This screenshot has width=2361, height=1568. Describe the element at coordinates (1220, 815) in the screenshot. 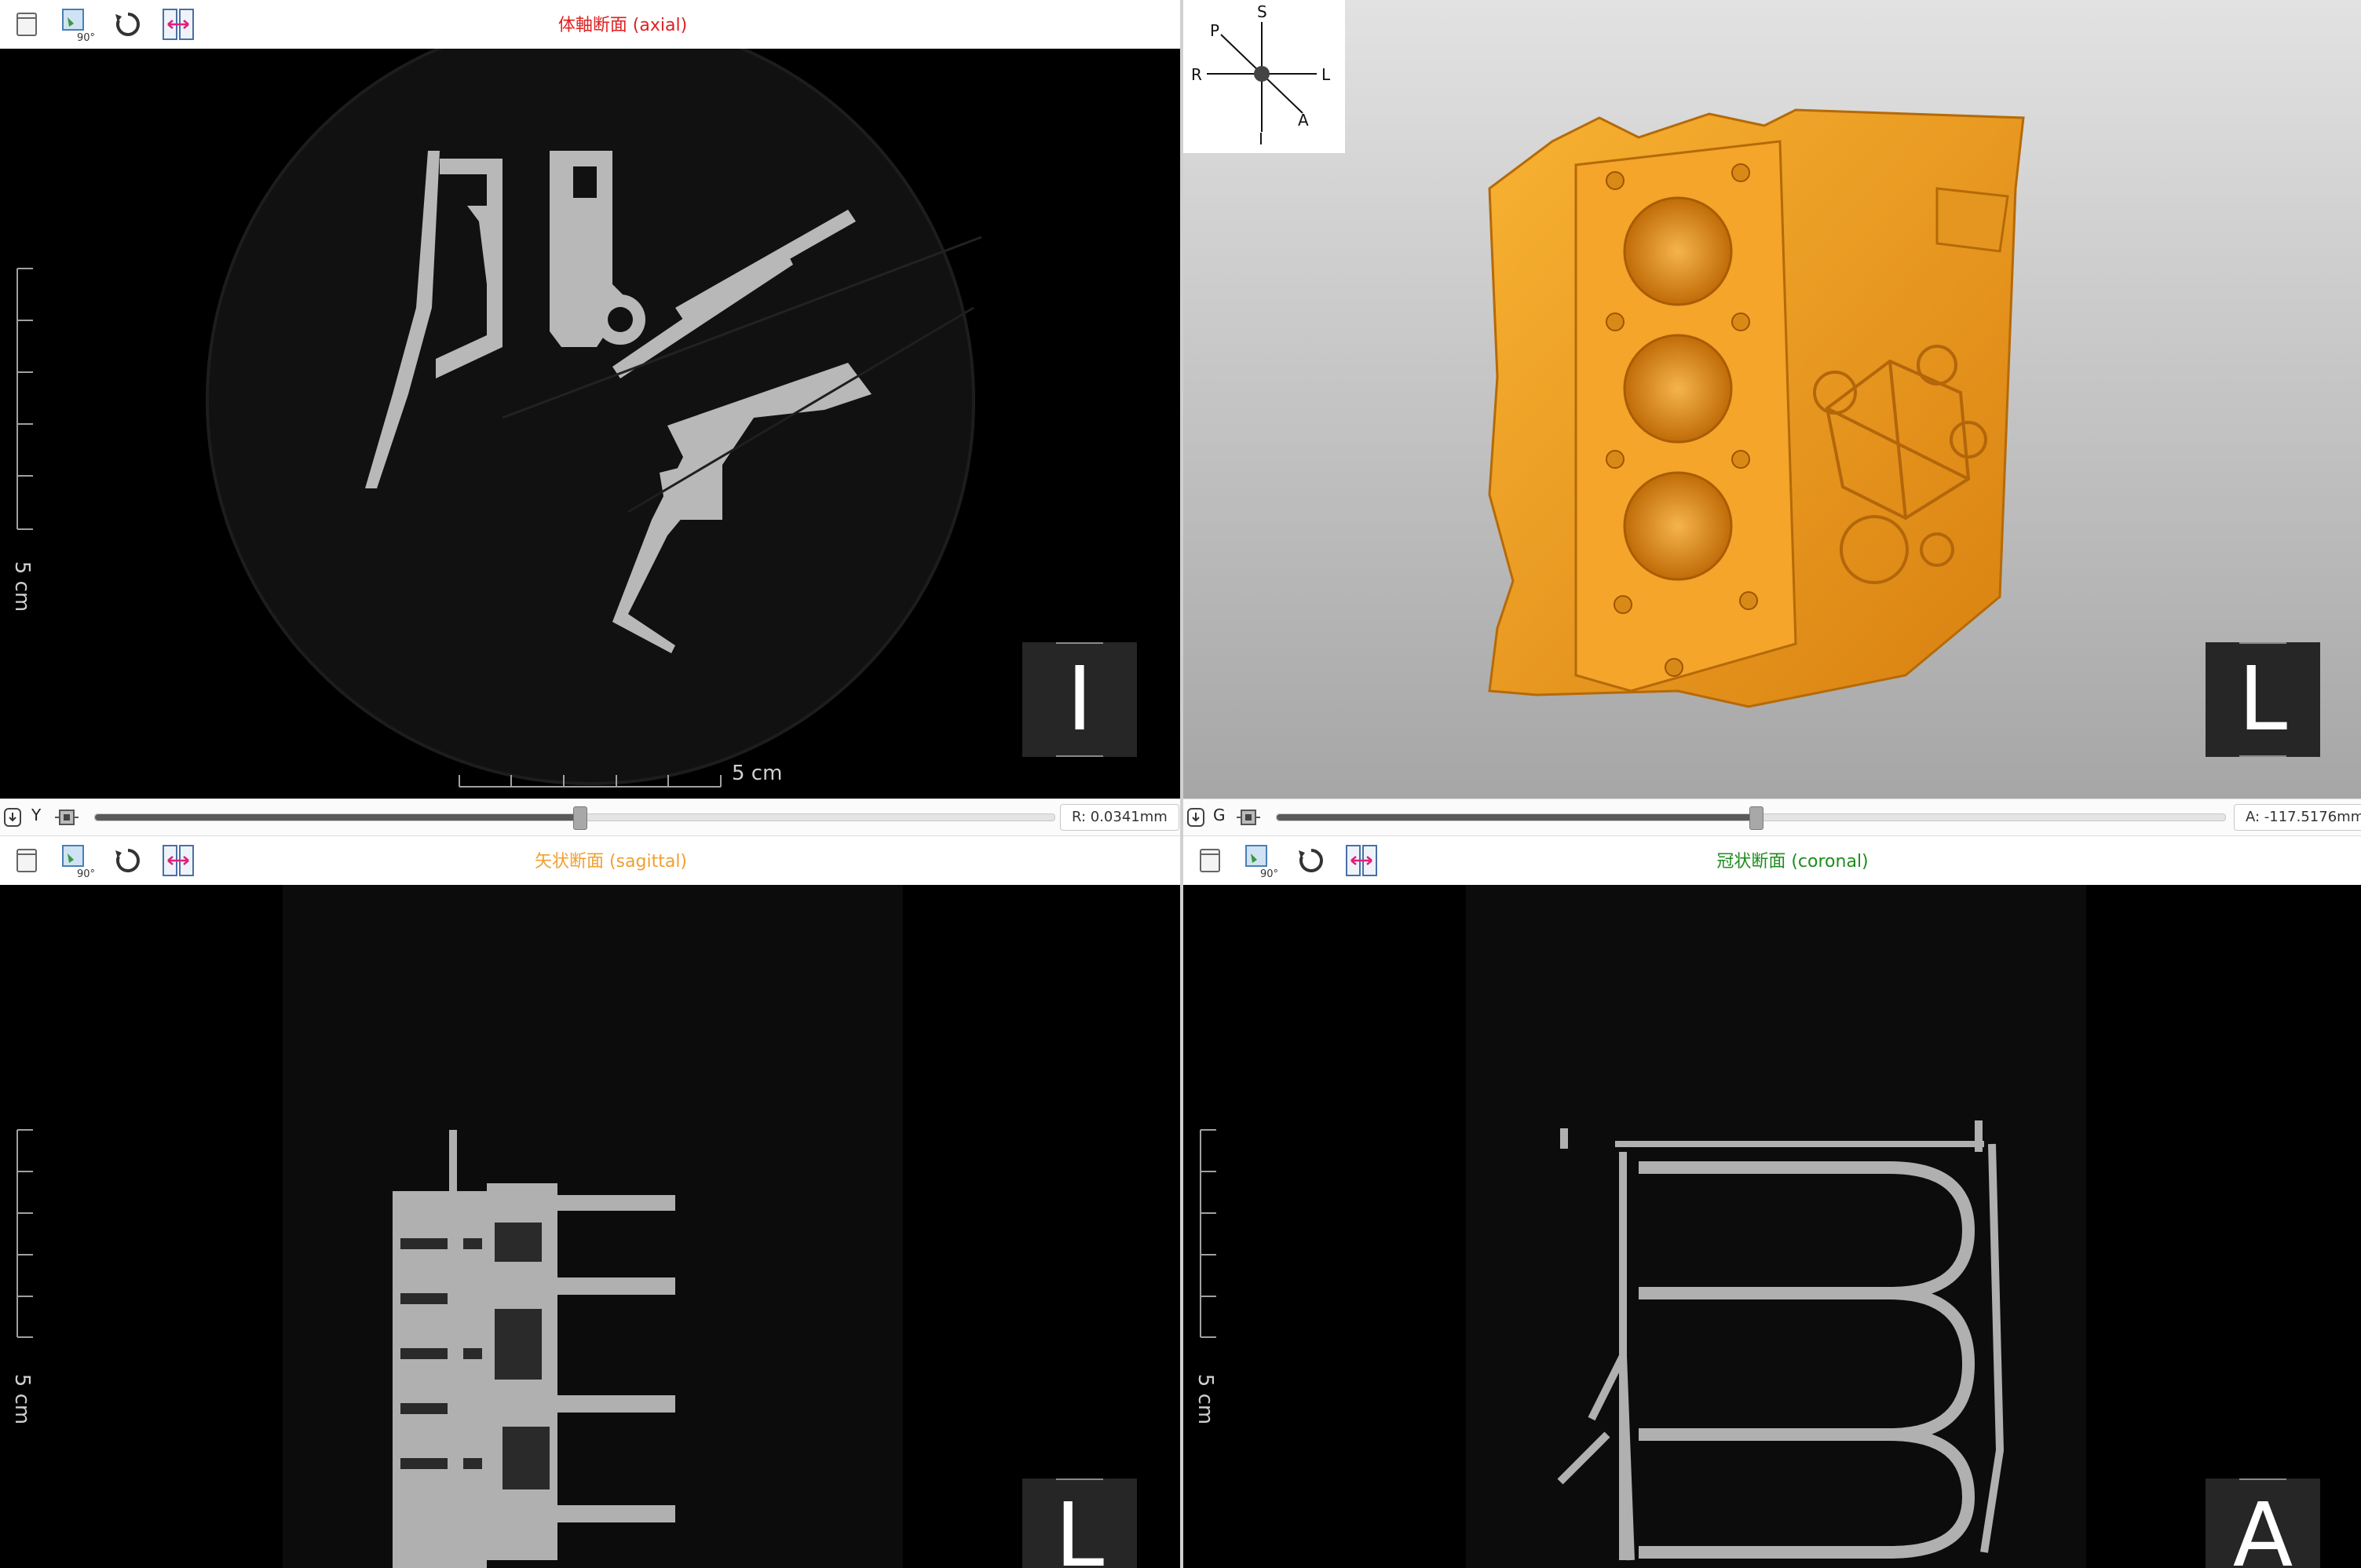

I see `slider-axis-label: G` at that location.